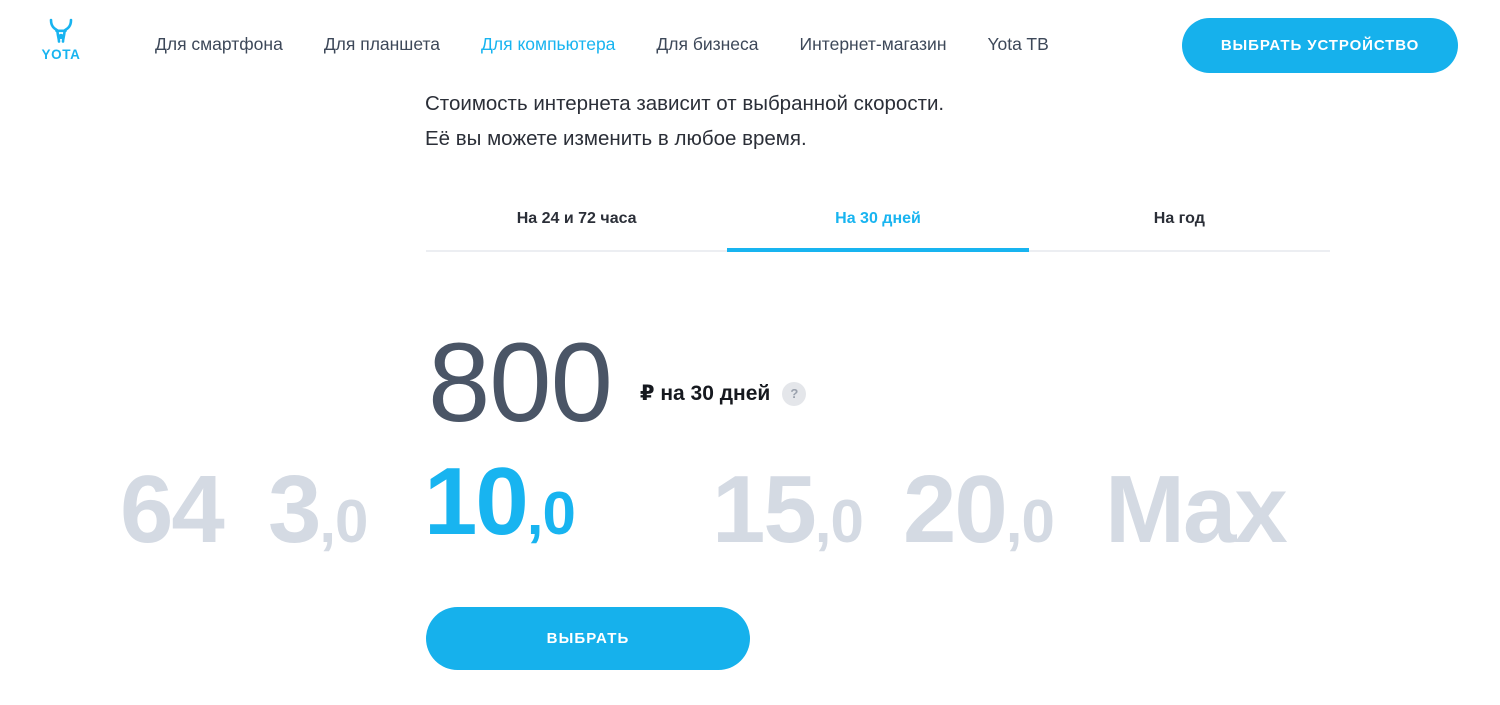  I want to click on tab-30-days: На 30 дней, so click(878, 224).